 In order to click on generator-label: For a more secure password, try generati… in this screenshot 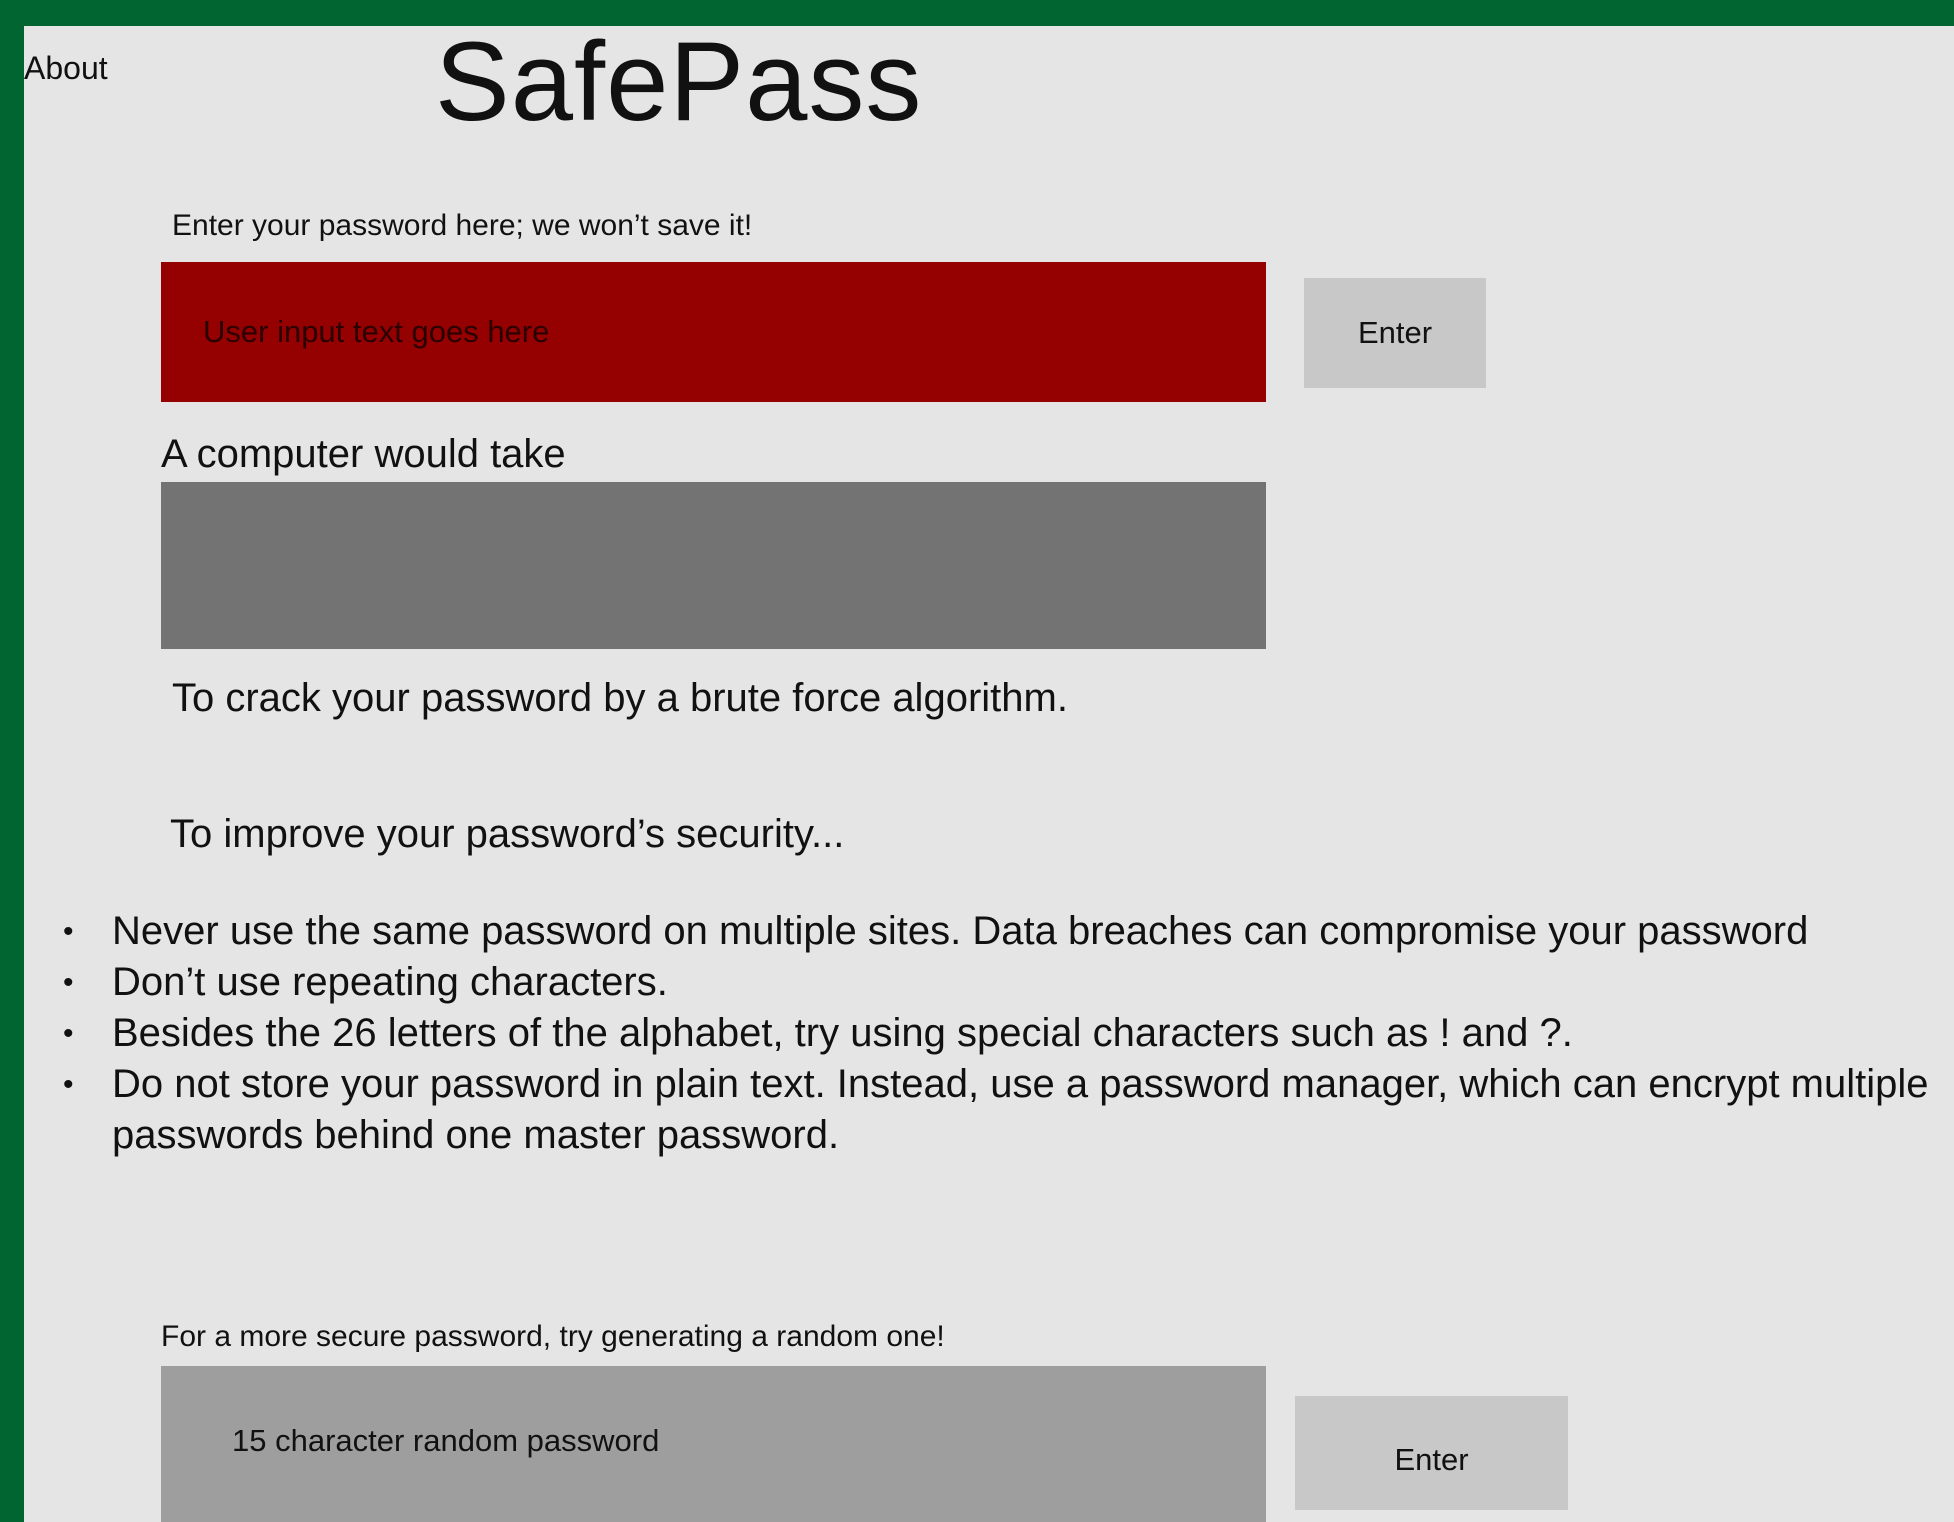, I will do `click(553, 1336)`.